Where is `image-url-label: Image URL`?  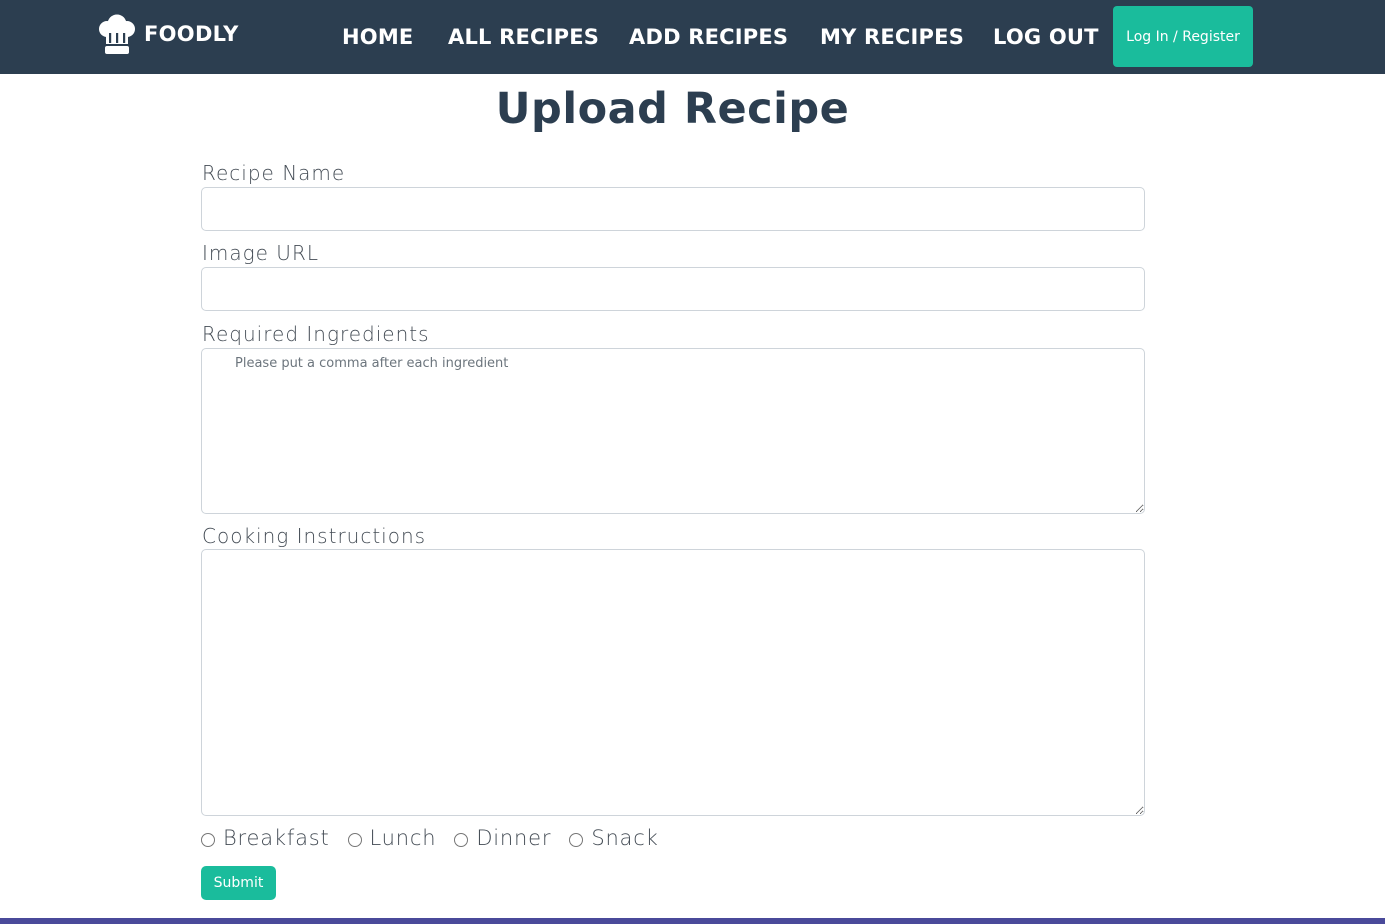
image-url-label: Image URL is located at coordinates (260, 253).